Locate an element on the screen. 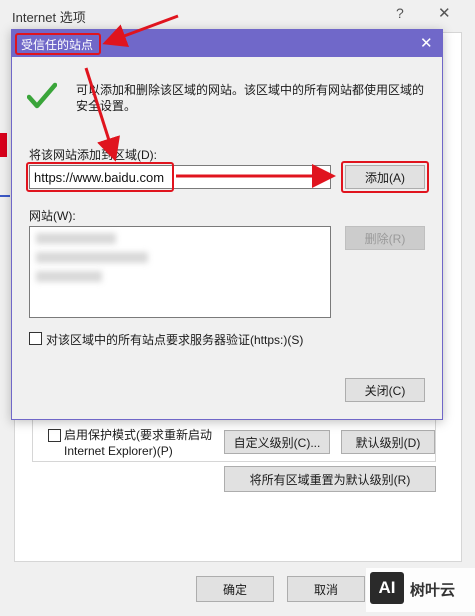 This screenshot has height=616, width=475. input-highlight-box is located at coordinates (100, 177).